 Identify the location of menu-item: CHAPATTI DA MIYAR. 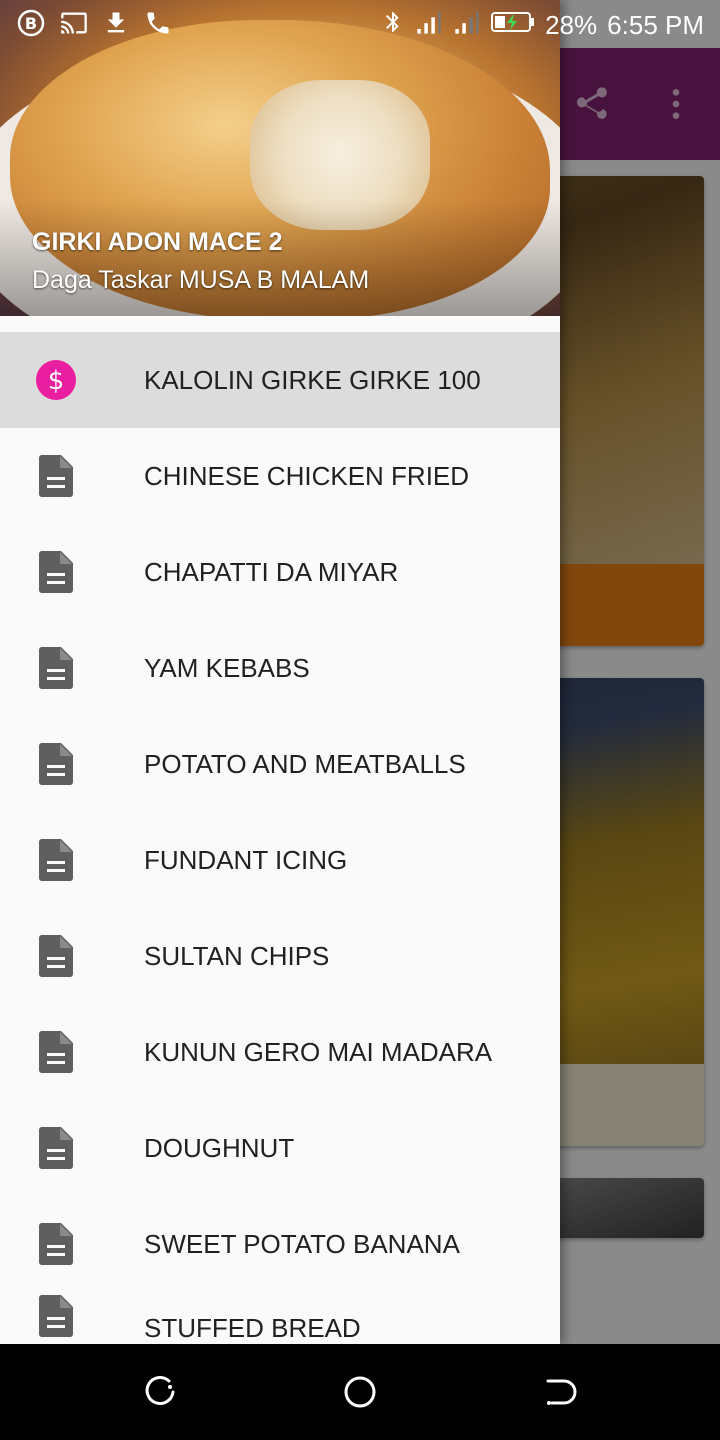
(280, 572).